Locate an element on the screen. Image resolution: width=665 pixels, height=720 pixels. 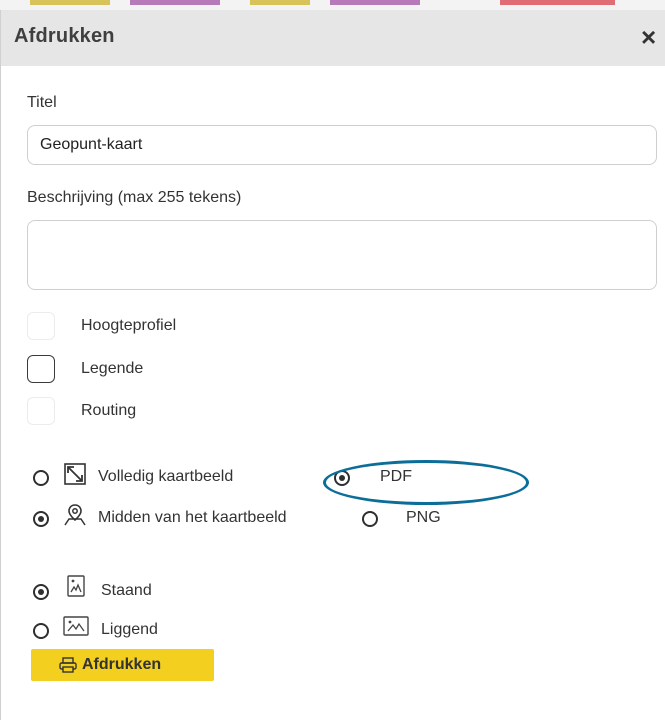
radio-full-extent-label: Volledig kaartbeeld is located at coordinates (166, 476).